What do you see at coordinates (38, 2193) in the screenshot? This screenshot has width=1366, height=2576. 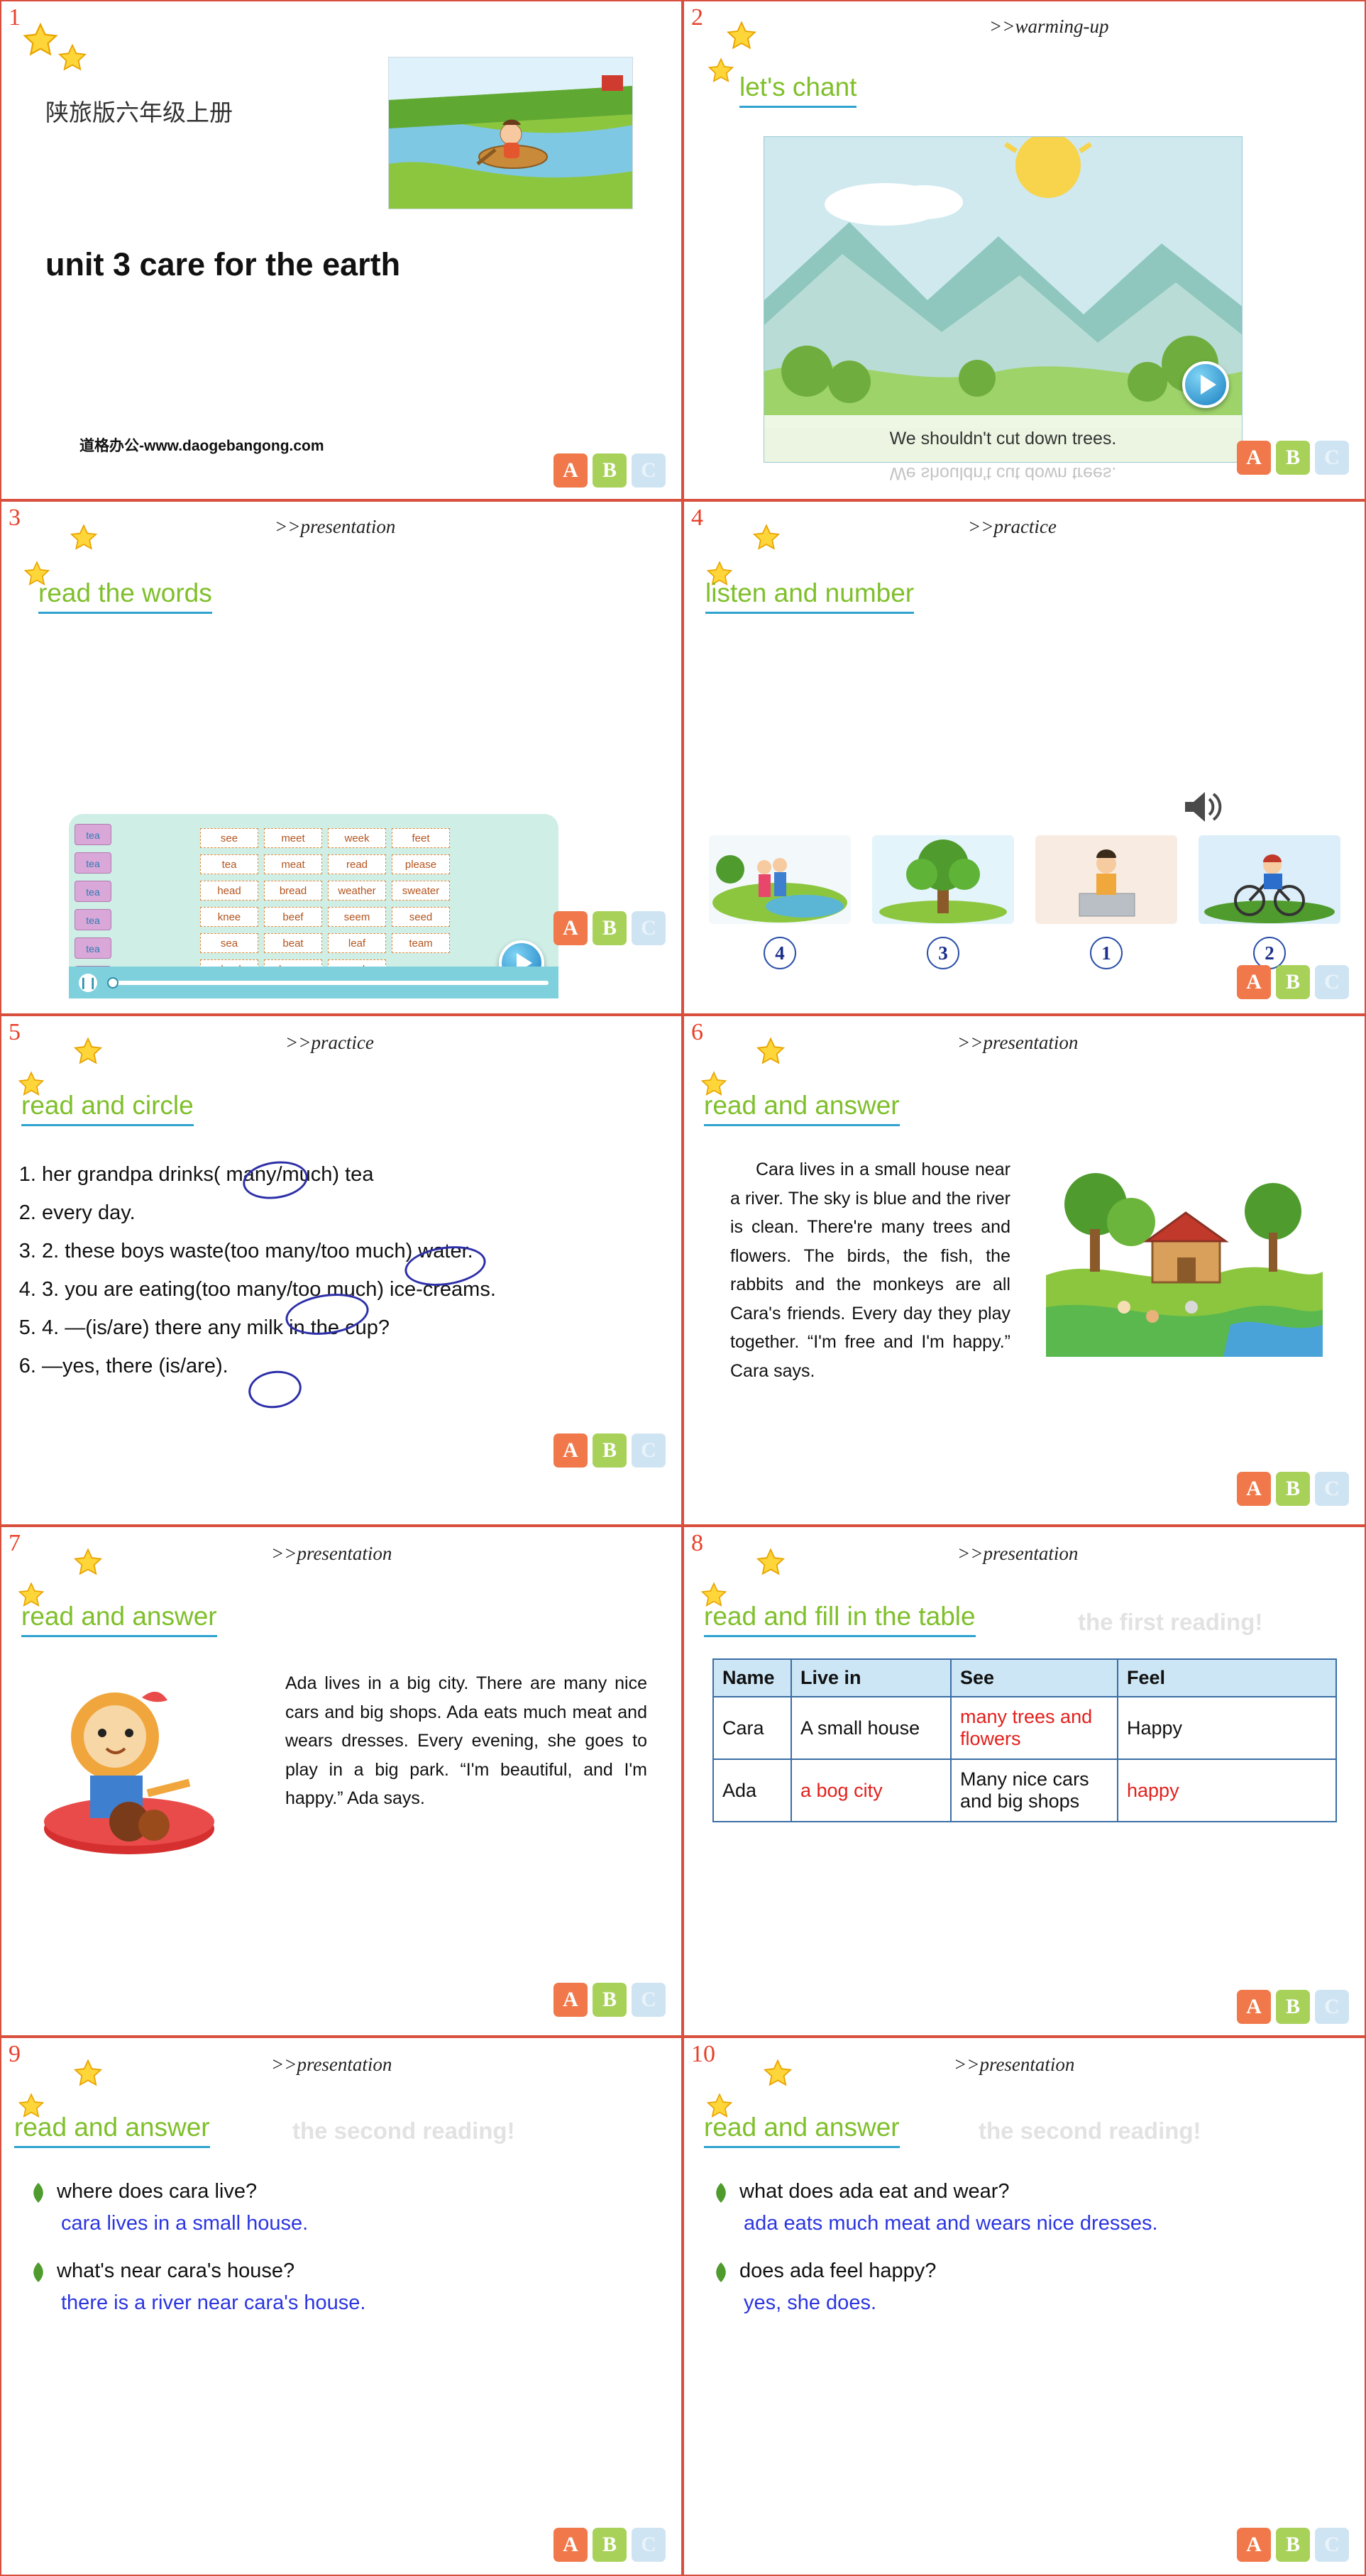 I see `leaf-icon` at bounding box center [38, 2193].